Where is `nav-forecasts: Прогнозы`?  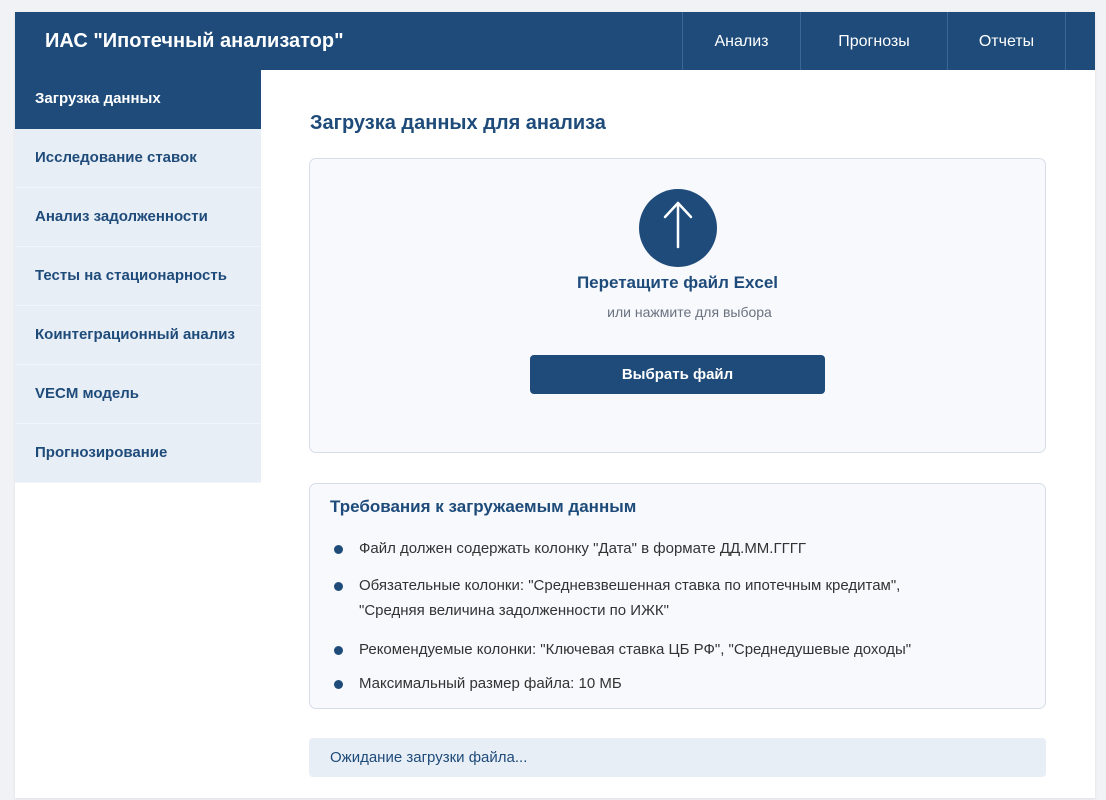
nav-forecasts: Прогнозы is located at coordinates (873, 41).